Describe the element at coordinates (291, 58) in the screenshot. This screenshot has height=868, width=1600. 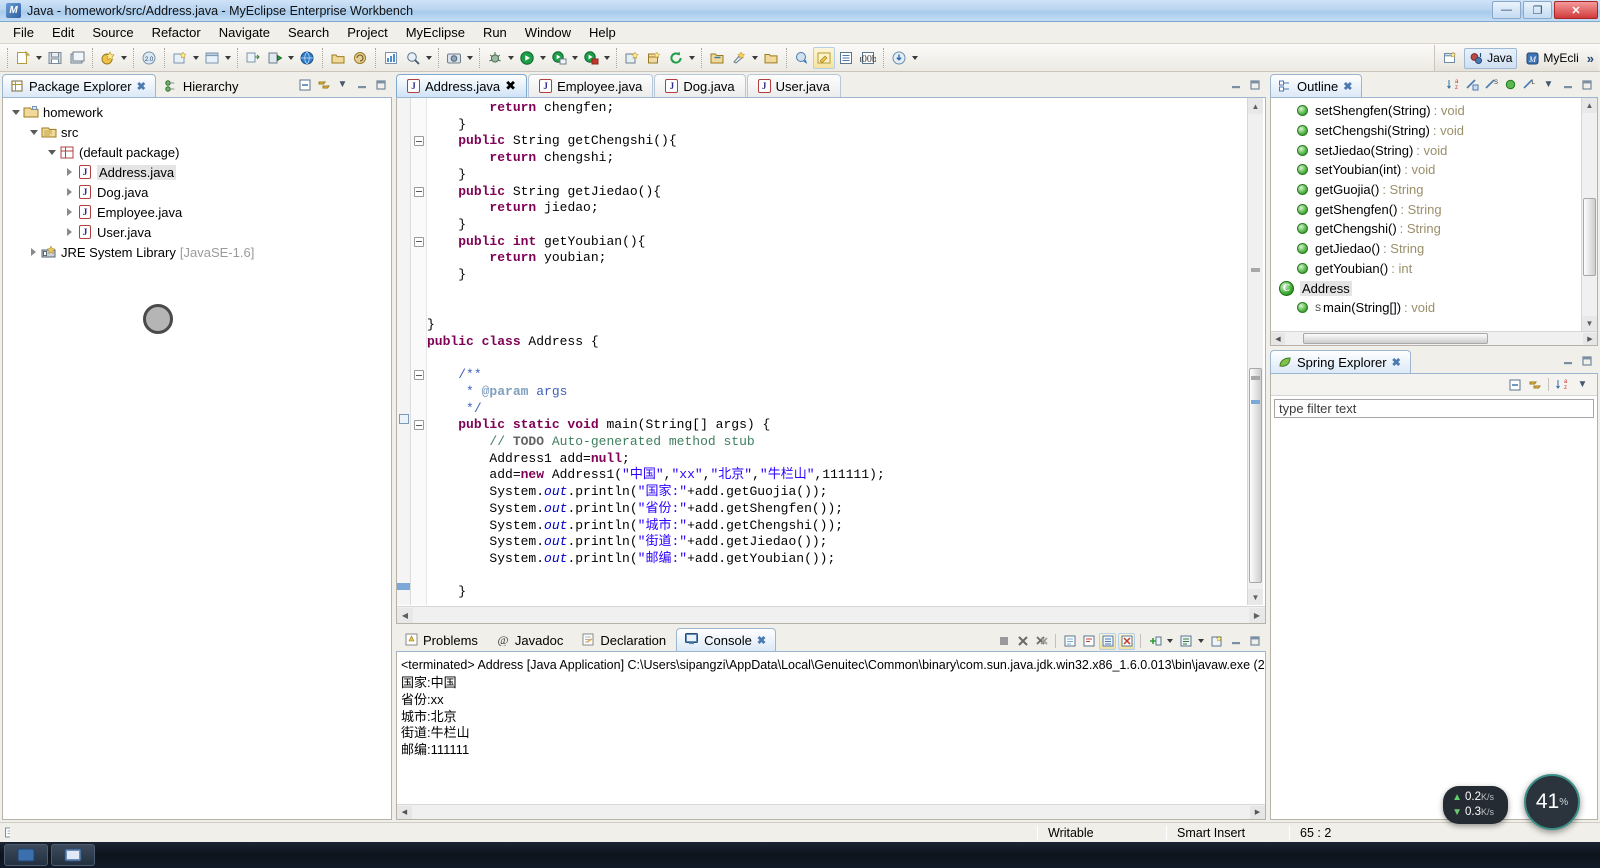
I see `run-server-dropdown-icon` at that location.